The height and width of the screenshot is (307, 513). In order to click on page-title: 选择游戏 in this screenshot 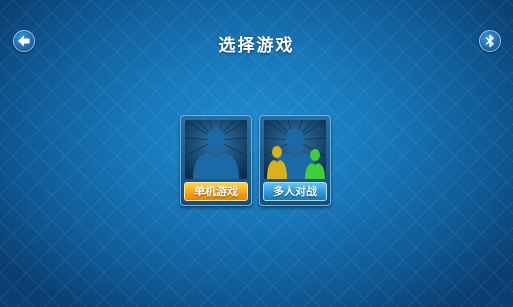, I will do `click(256, 46)`.